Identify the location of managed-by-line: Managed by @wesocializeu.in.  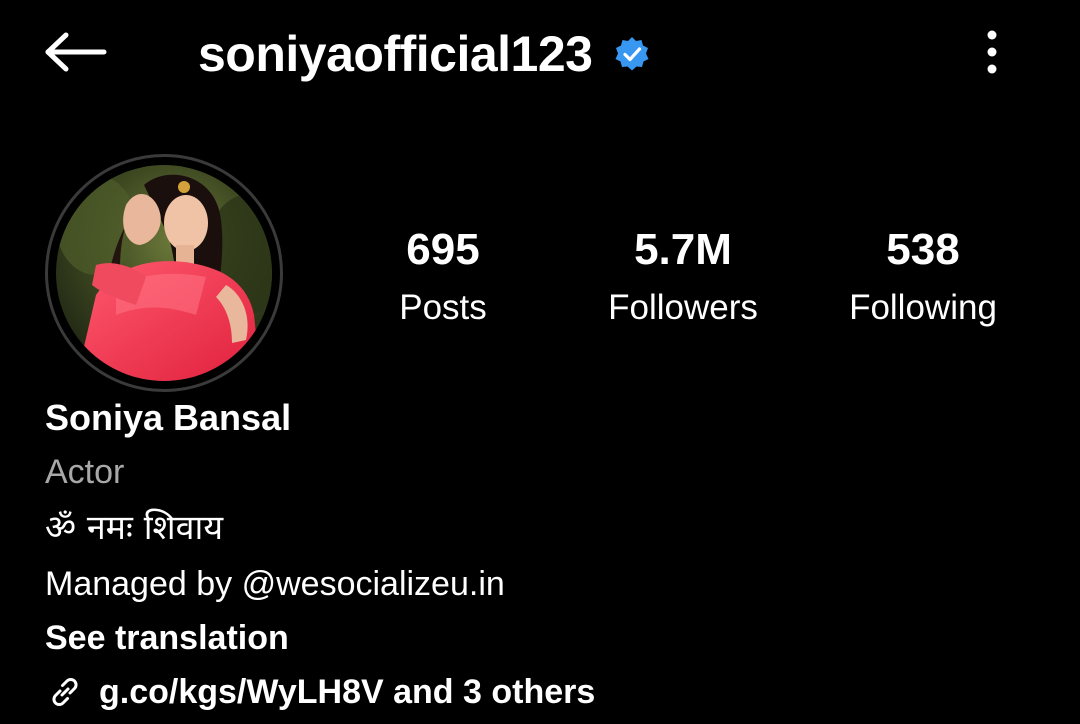
(545, 584).